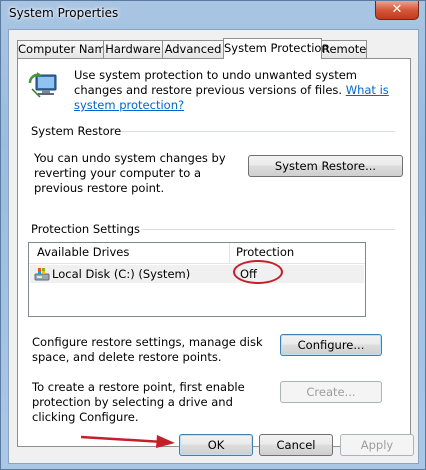  I want to click on title-bar: System Properties ✕, so click(213, 15).